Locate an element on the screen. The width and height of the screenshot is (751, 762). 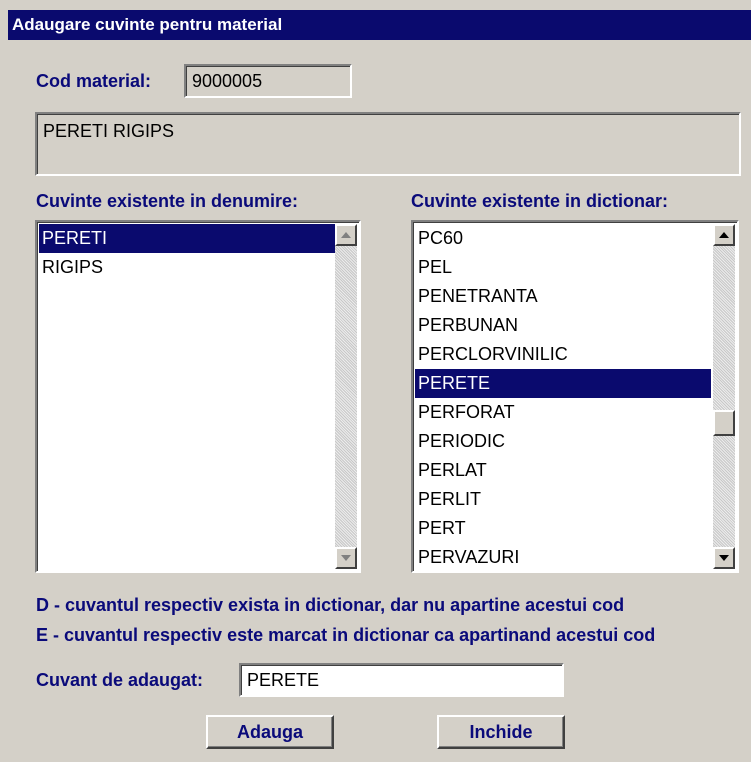
list-item: PERFORAT is located at coordinates (563, 412).